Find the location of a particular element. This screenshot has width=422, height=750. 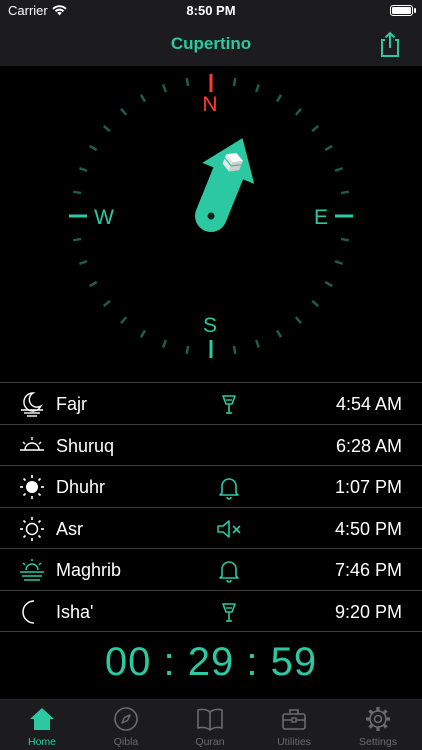

compass-south-label: S is located at coordinates (210, 325).